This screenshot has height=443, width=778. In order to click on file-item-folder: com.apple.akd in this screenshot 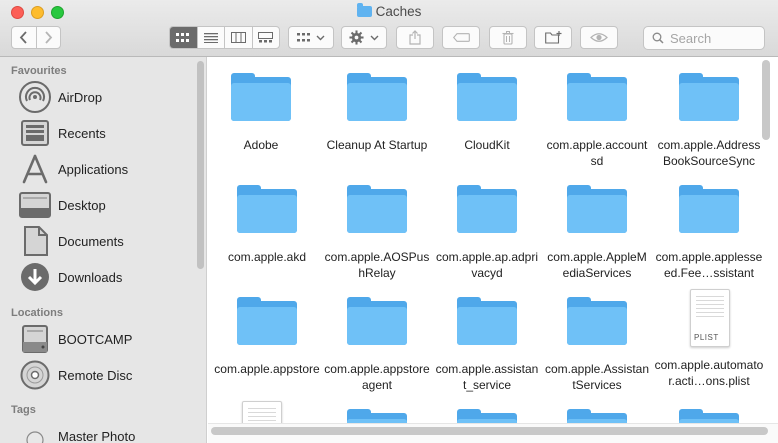, I will do `click(267, 225)`.